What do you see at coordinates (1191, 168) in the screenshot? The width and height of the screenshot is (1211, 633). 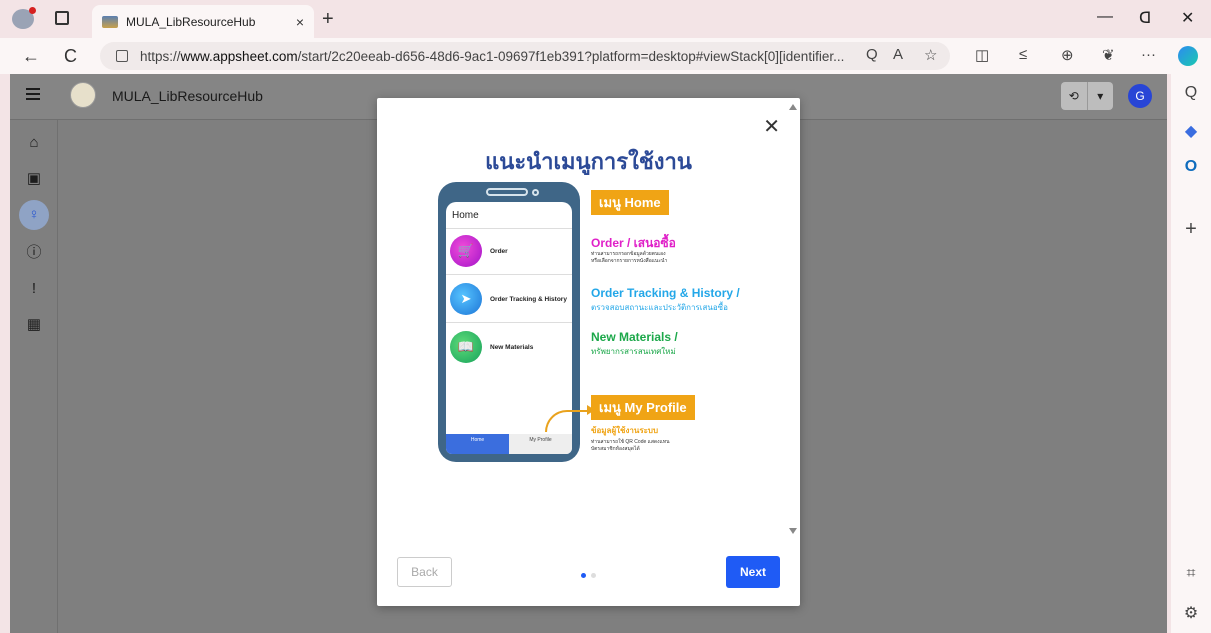 I see `outlook-icon: O` at bounding box center [1191, 168].